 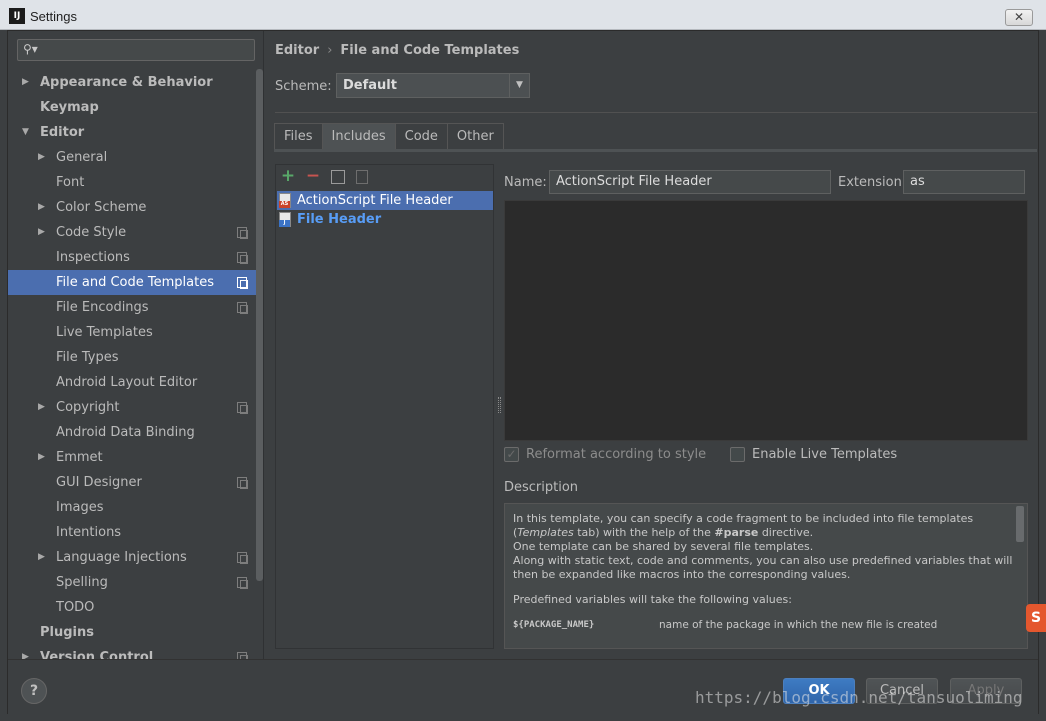 I want to click on sidebar-item: ▶ Language Injections, so click(x=132, y=557).